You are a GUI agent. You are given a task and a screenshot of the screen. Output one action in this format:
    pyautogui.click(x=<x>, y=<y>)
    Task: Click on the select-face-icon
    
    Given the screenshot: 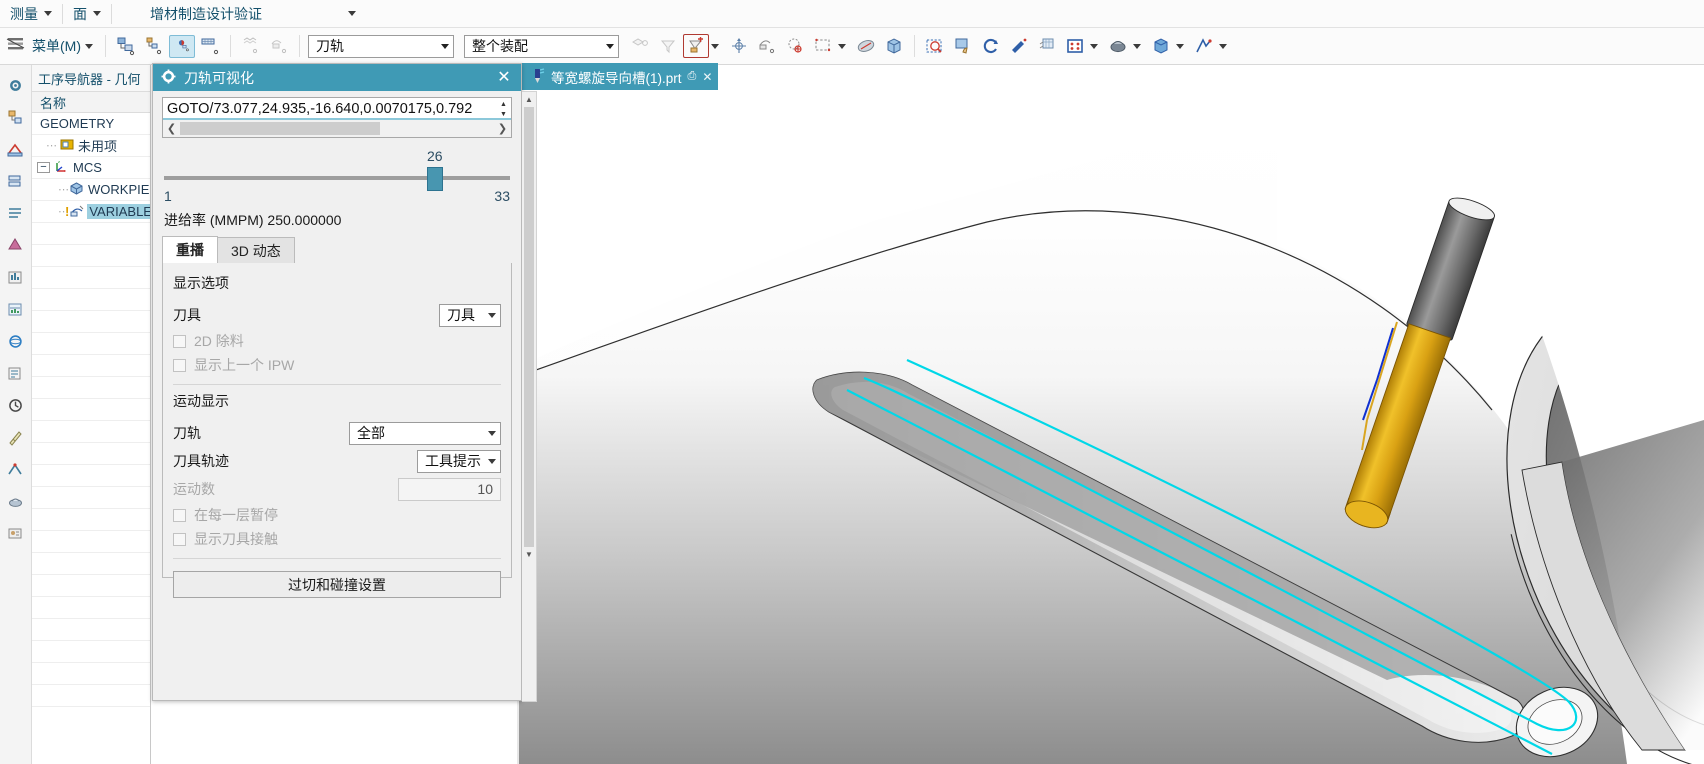 What is the action you would take?
    pyautogui.click(x=795, y=46)
    